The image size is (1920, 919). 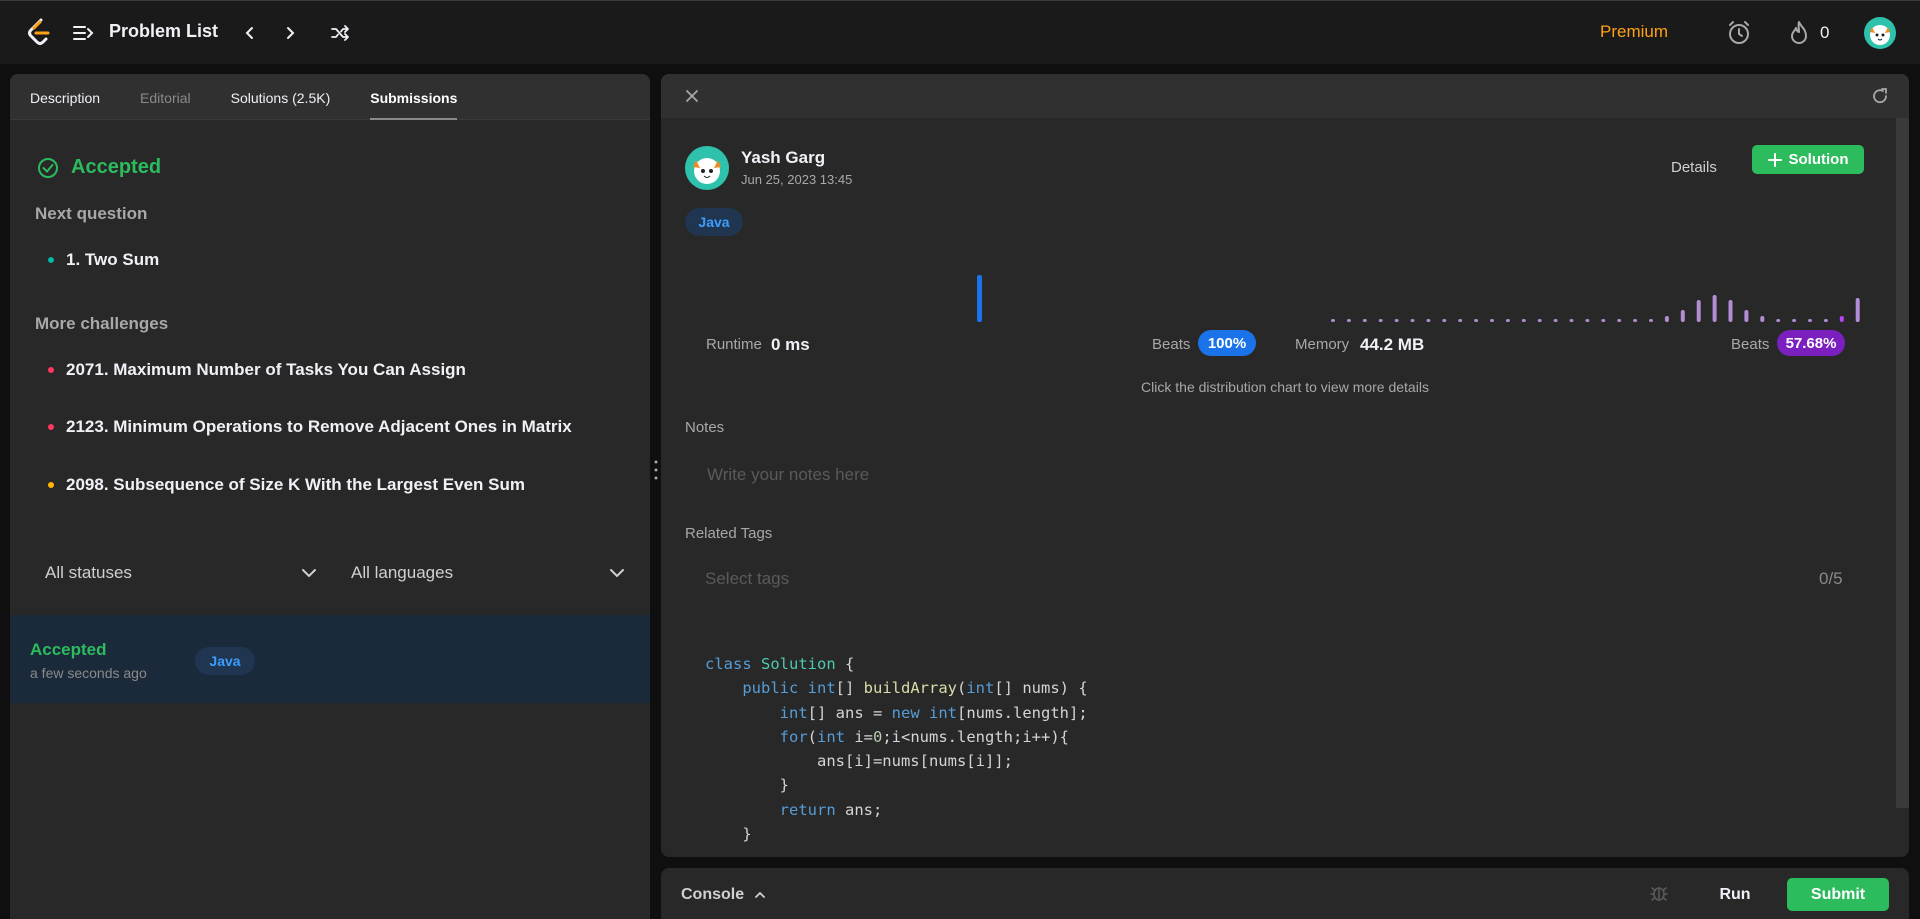 I want to click on code-line: public int[] buildArray(int[] nums) {, so click(x=915, y=688).